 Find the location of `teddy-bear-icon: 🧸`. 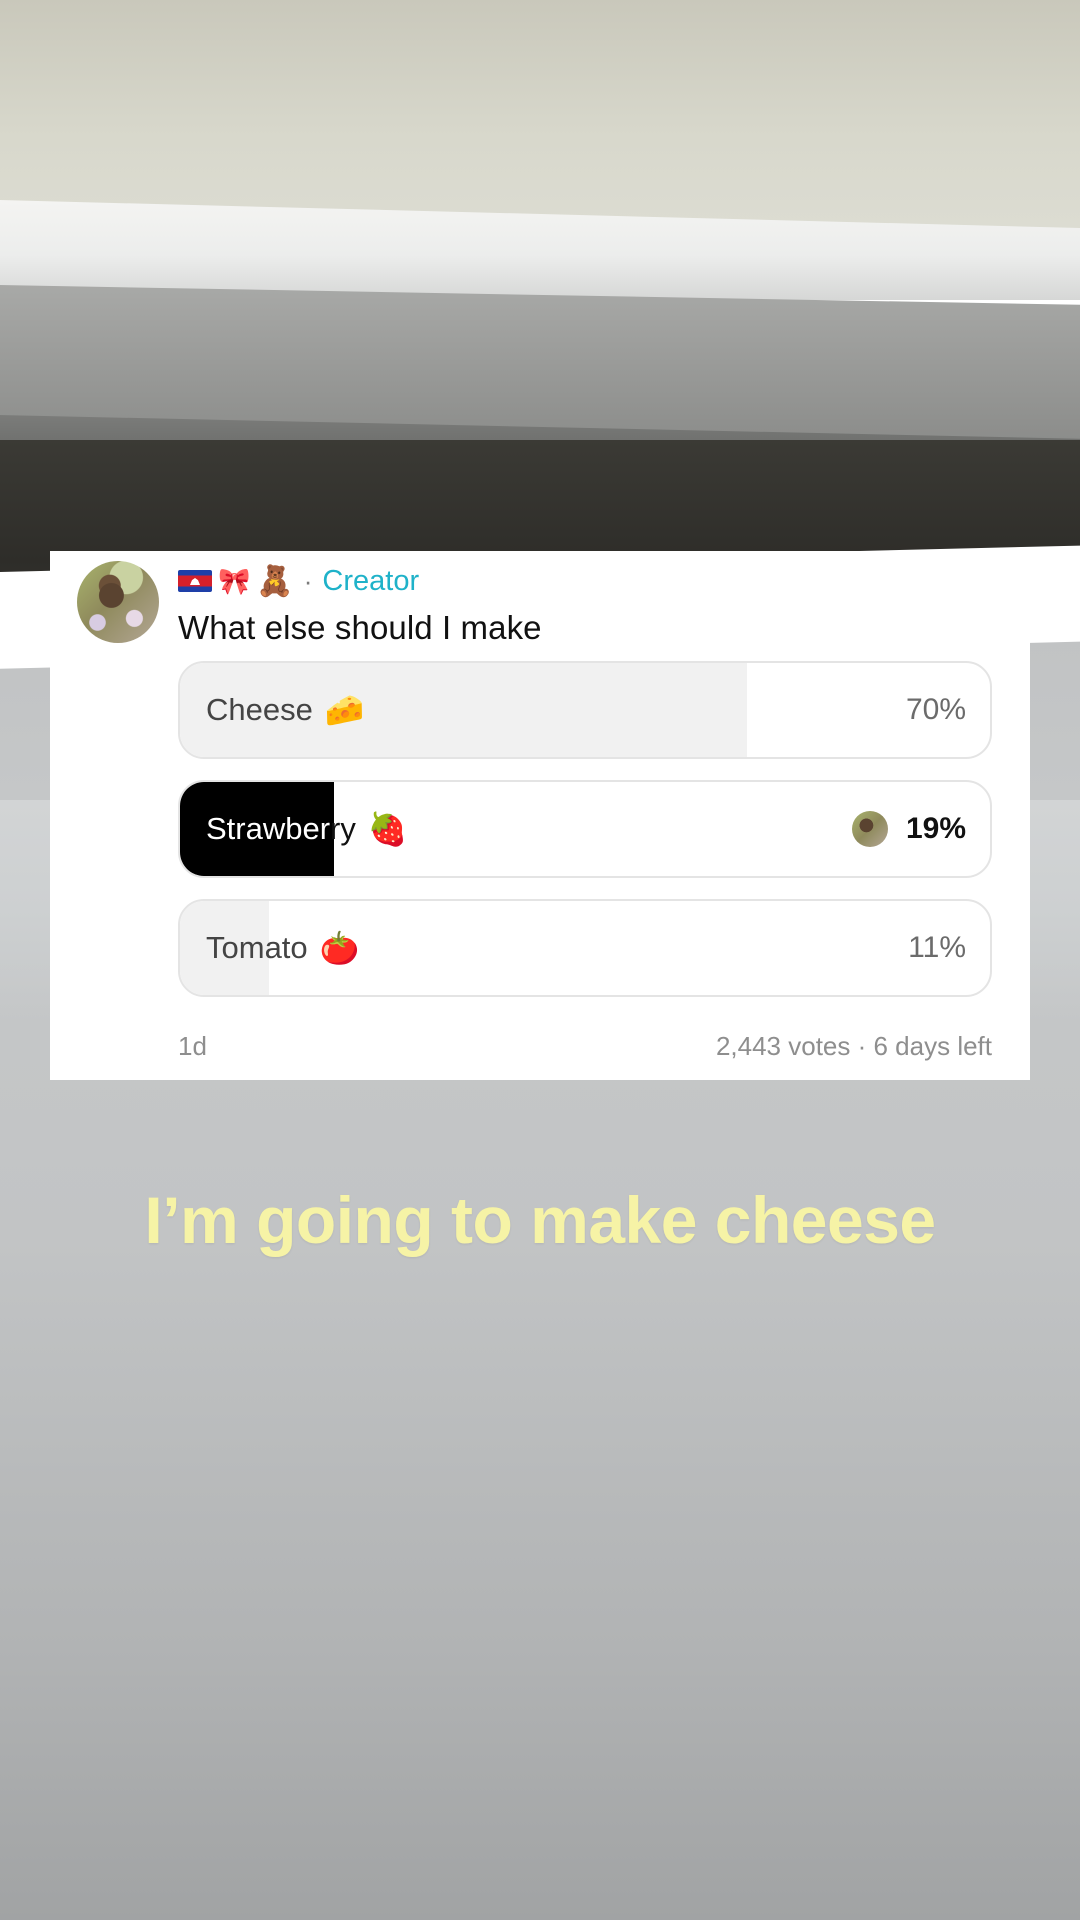

teddy-bear-icon: 🧸 is located at coordinates (275, 581).